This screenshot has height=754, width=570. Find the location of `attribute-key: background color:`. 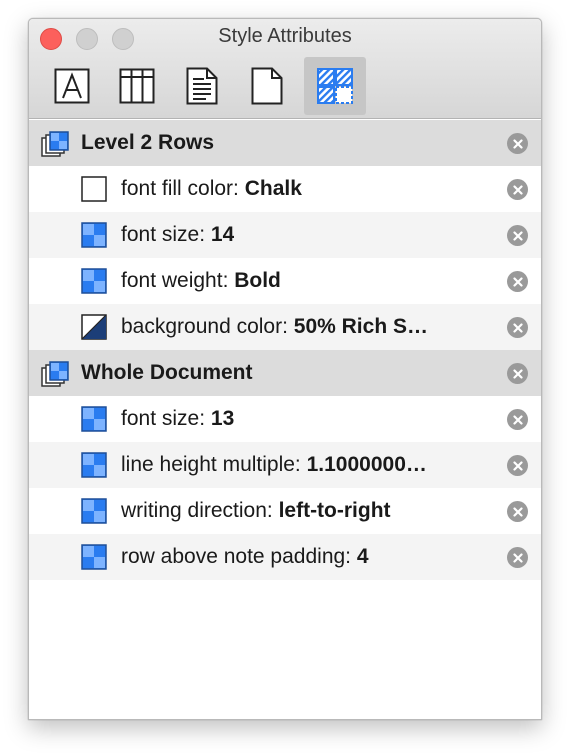

attribute-key: background color: is located at coordinates (207, 326).